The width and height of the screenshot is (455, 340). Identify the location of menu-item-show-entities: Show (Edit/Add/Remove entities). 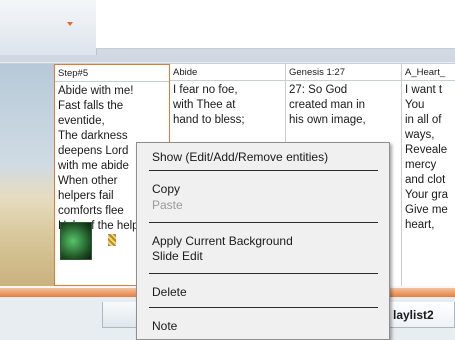
(240, 157).